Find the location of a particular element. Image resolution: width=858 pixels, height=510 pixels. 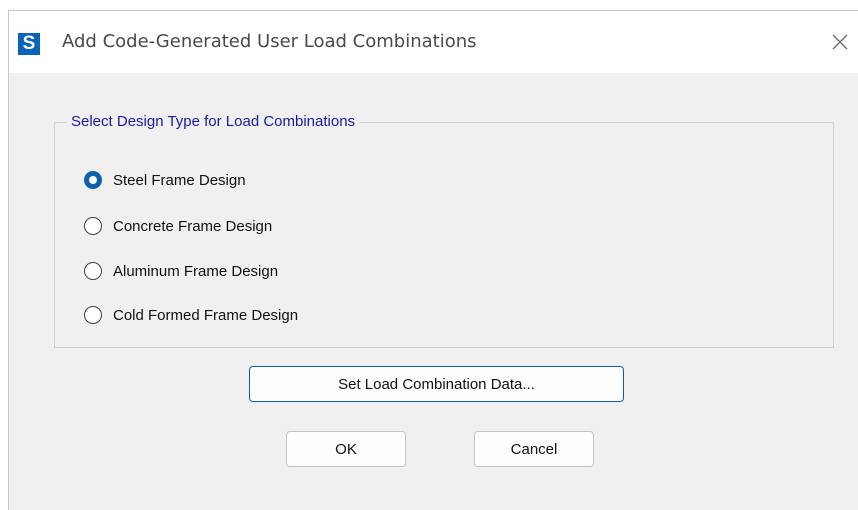

close-button is located at coordinates (841, 42).